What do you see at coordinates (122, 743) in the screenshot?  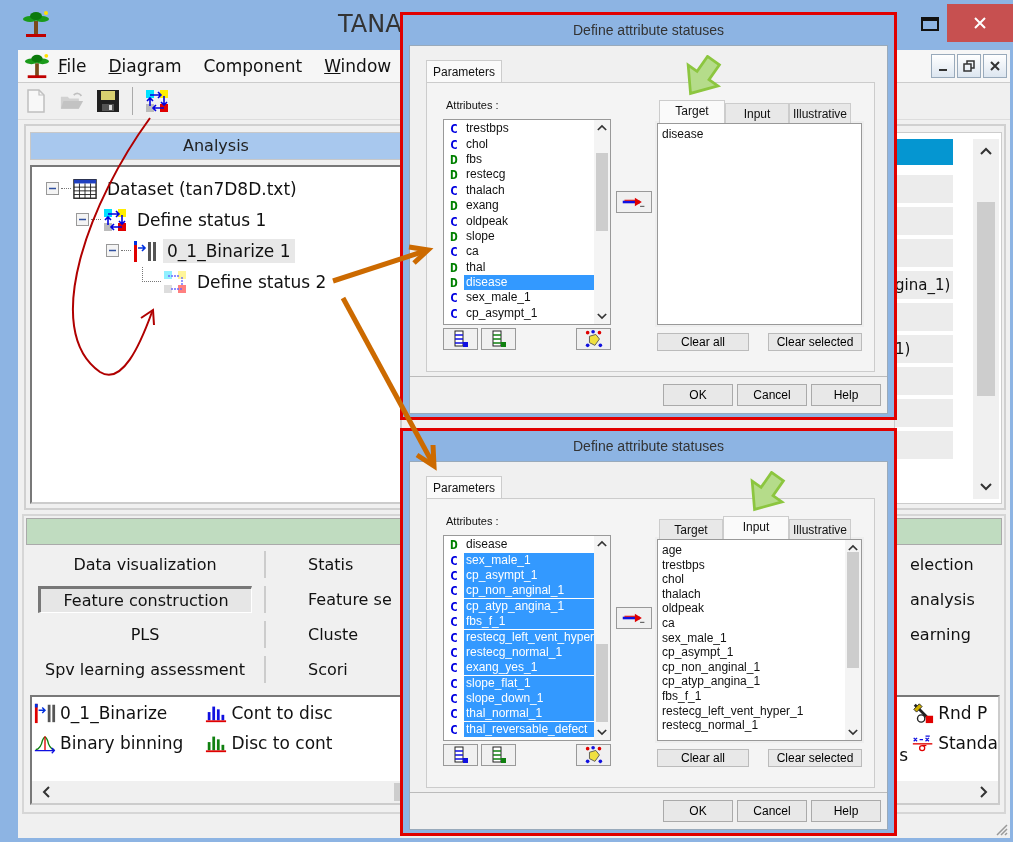 I see `tool-item: Binary binning` at bounding box center [122, 743].